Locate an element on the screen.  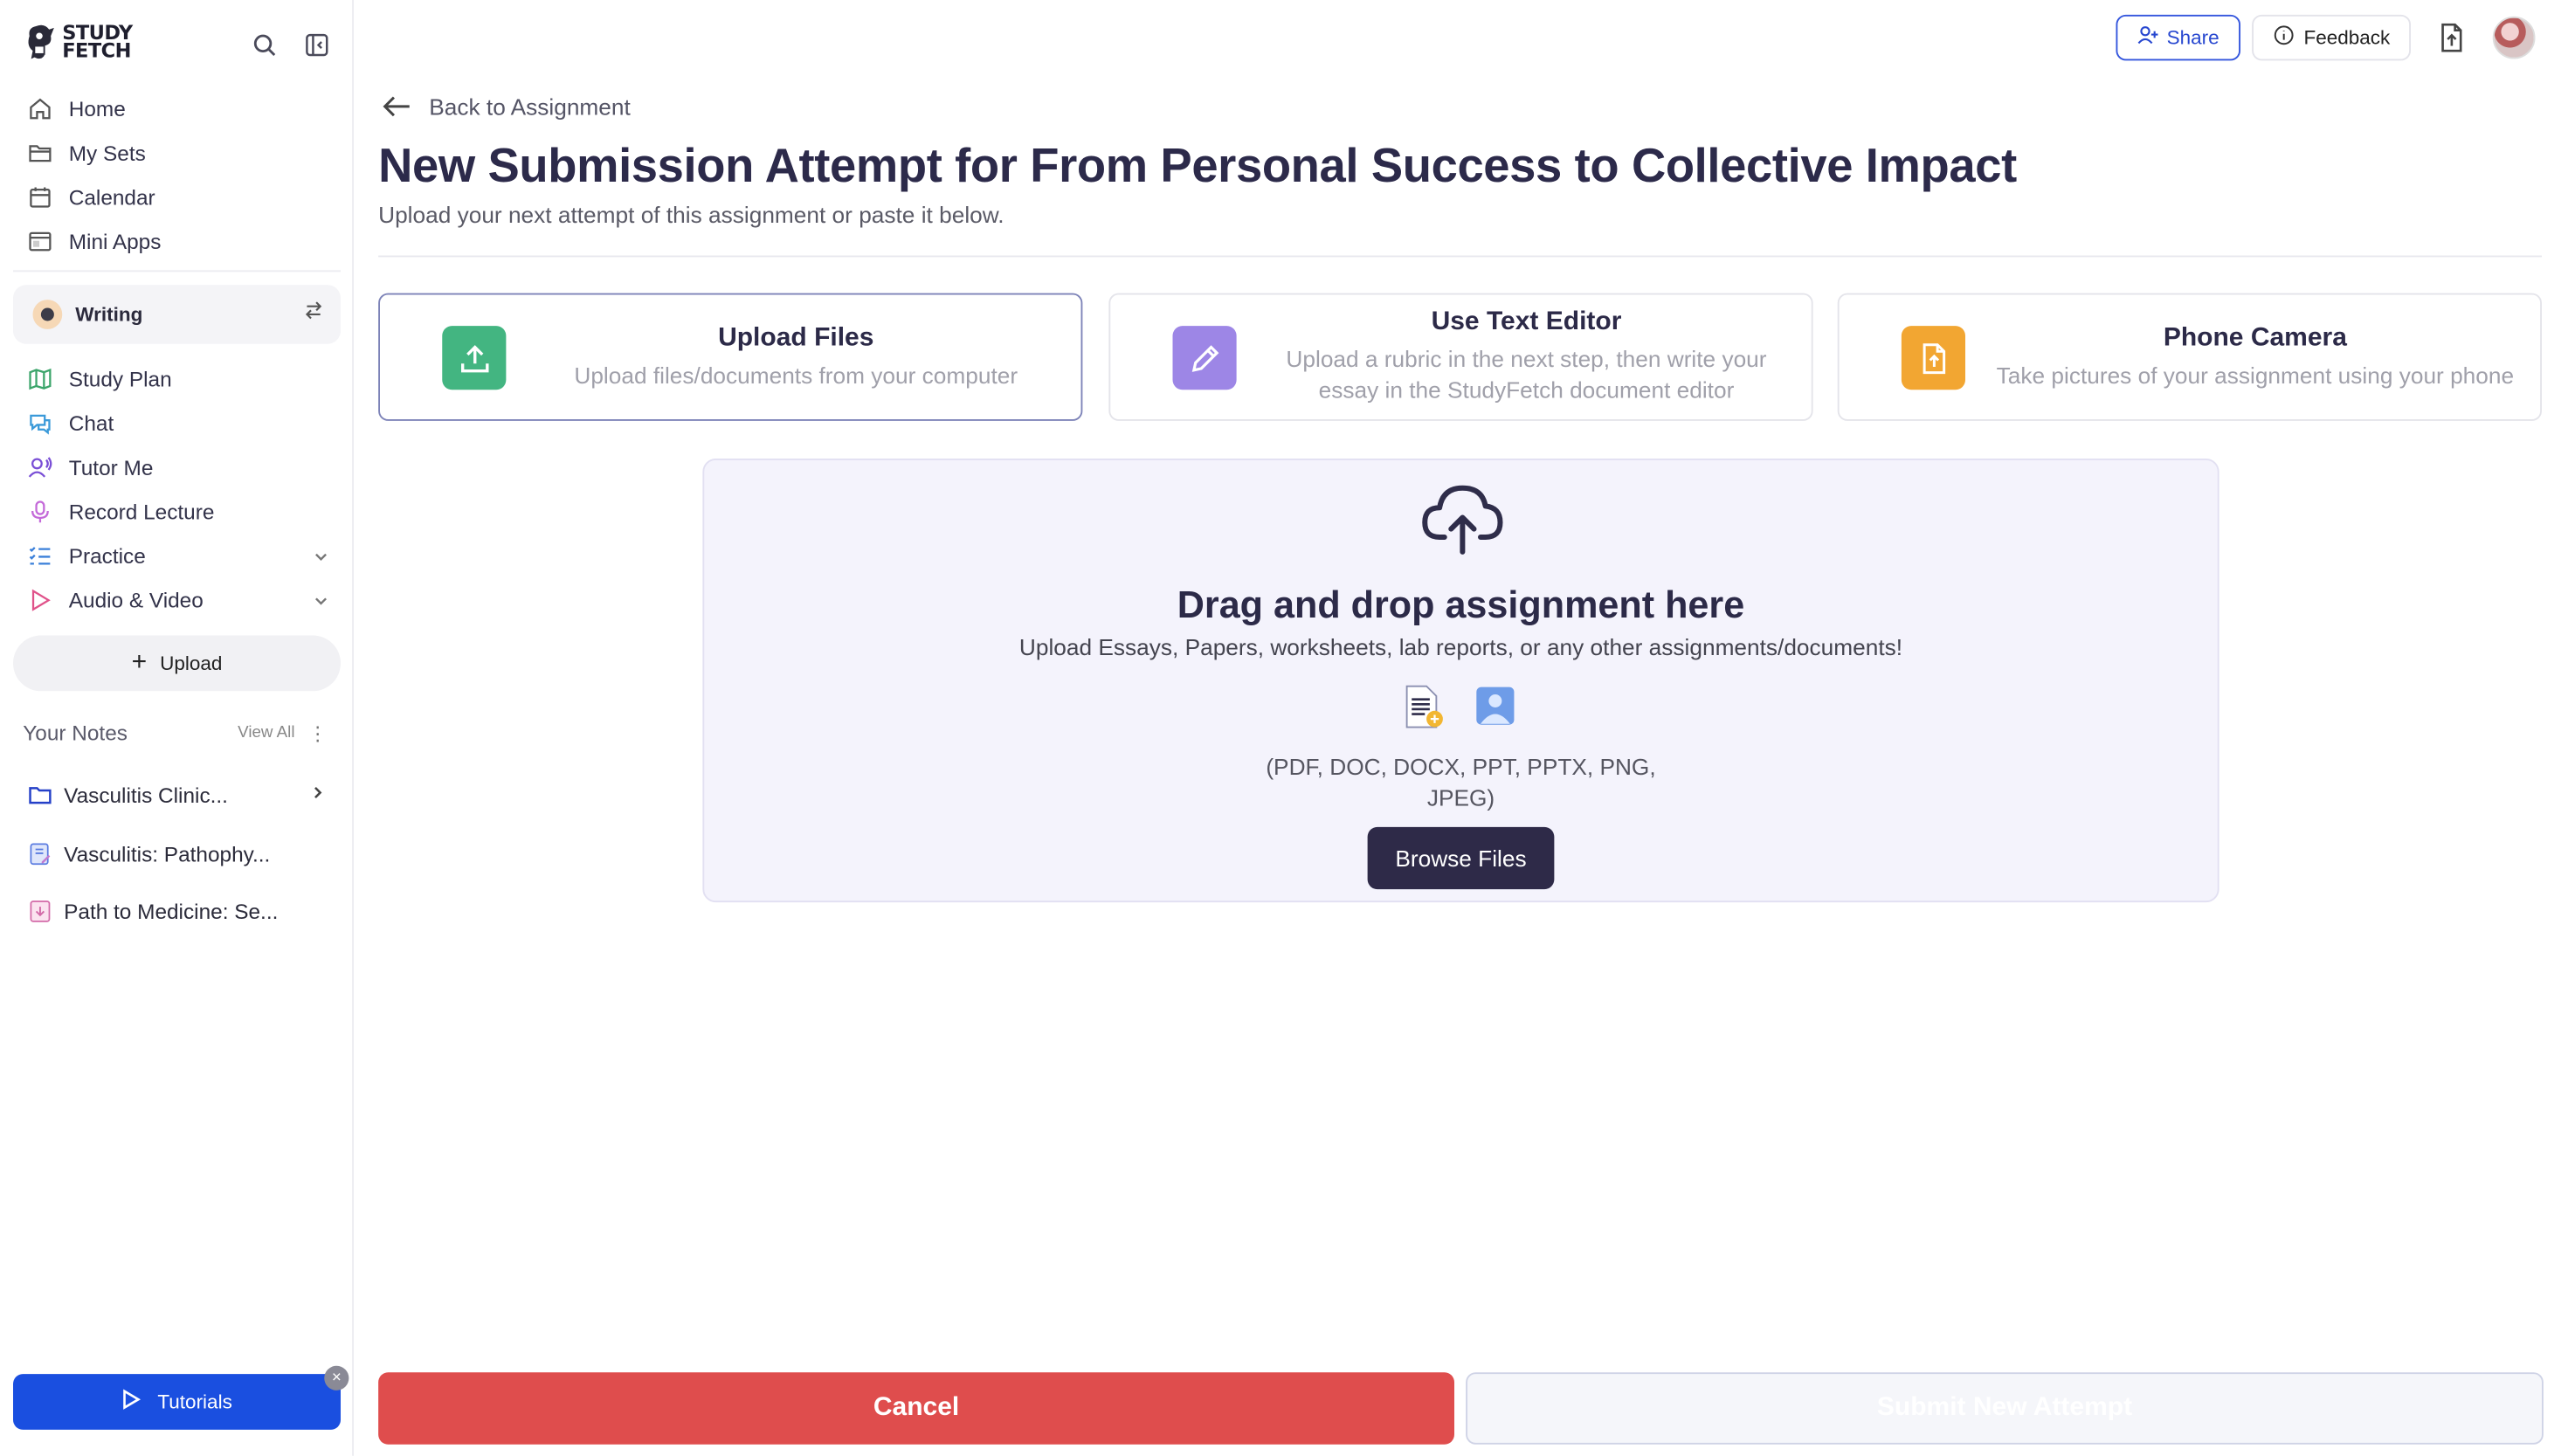
arrow-left-icon is located at coordinates (396, 106).